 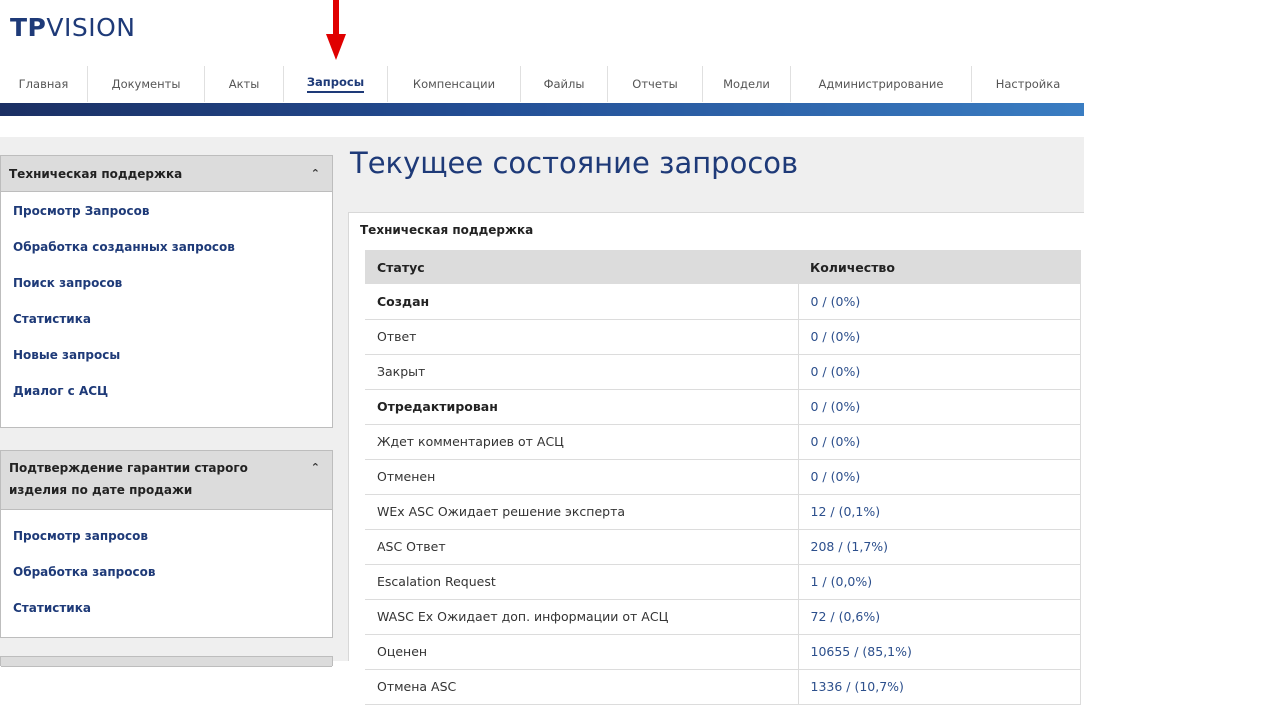 I want to click on status-cell: Оценен, so click(x=582, y=652).